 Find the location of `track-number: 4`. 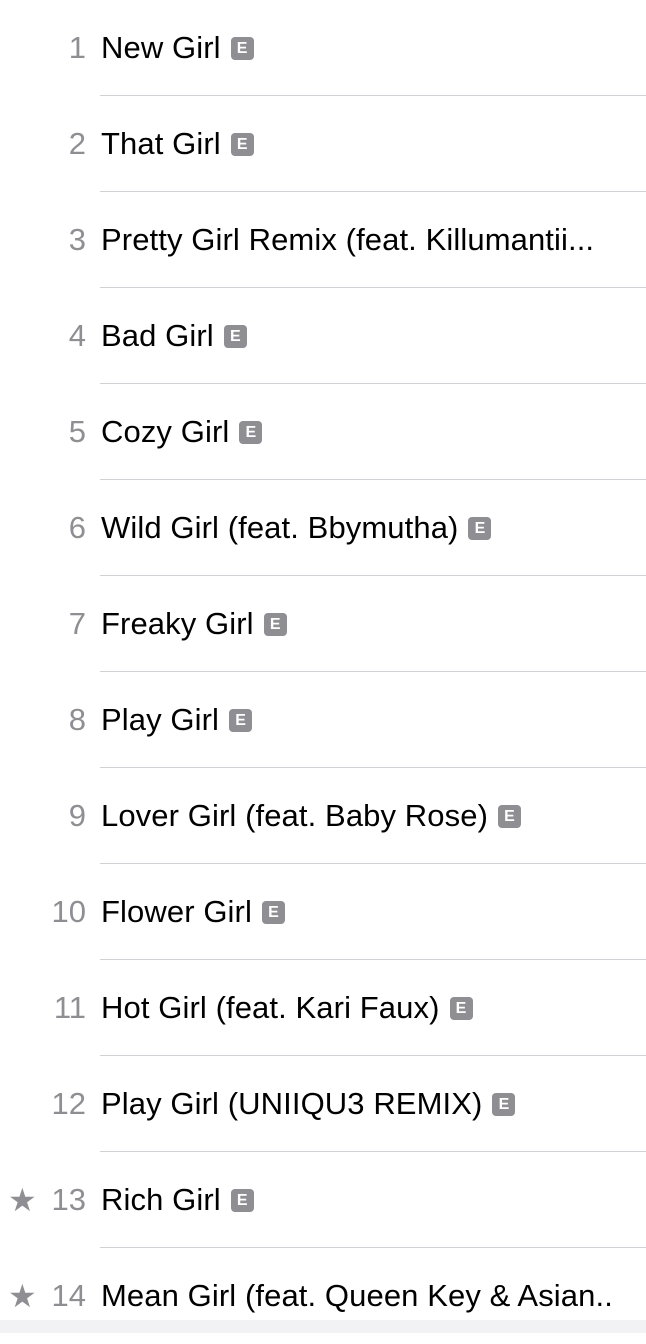

track-number: 4 is located at coordinates (77, 335).